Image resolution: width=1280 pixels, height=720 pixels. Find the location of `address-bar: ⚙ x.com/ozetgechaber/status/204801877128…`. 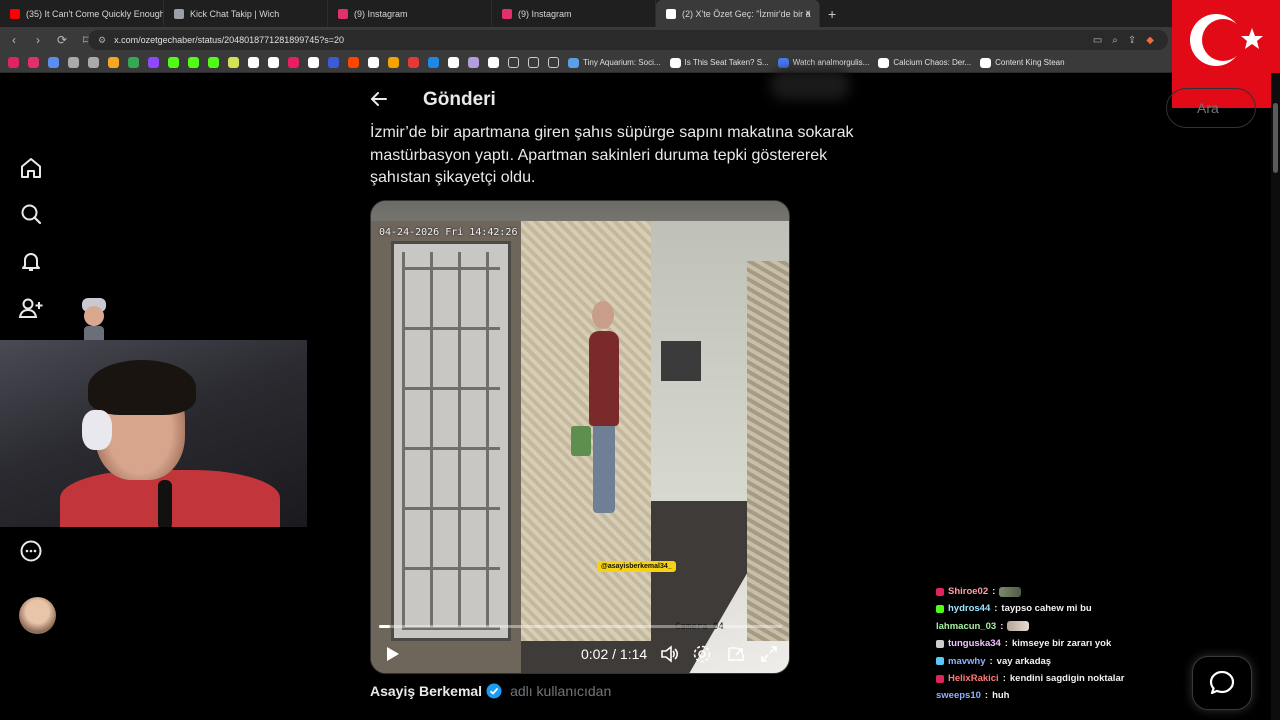

address-bar: ⚙ x.com/ozetgechaber/status/204801877128… is located at coordinates (628, 40).